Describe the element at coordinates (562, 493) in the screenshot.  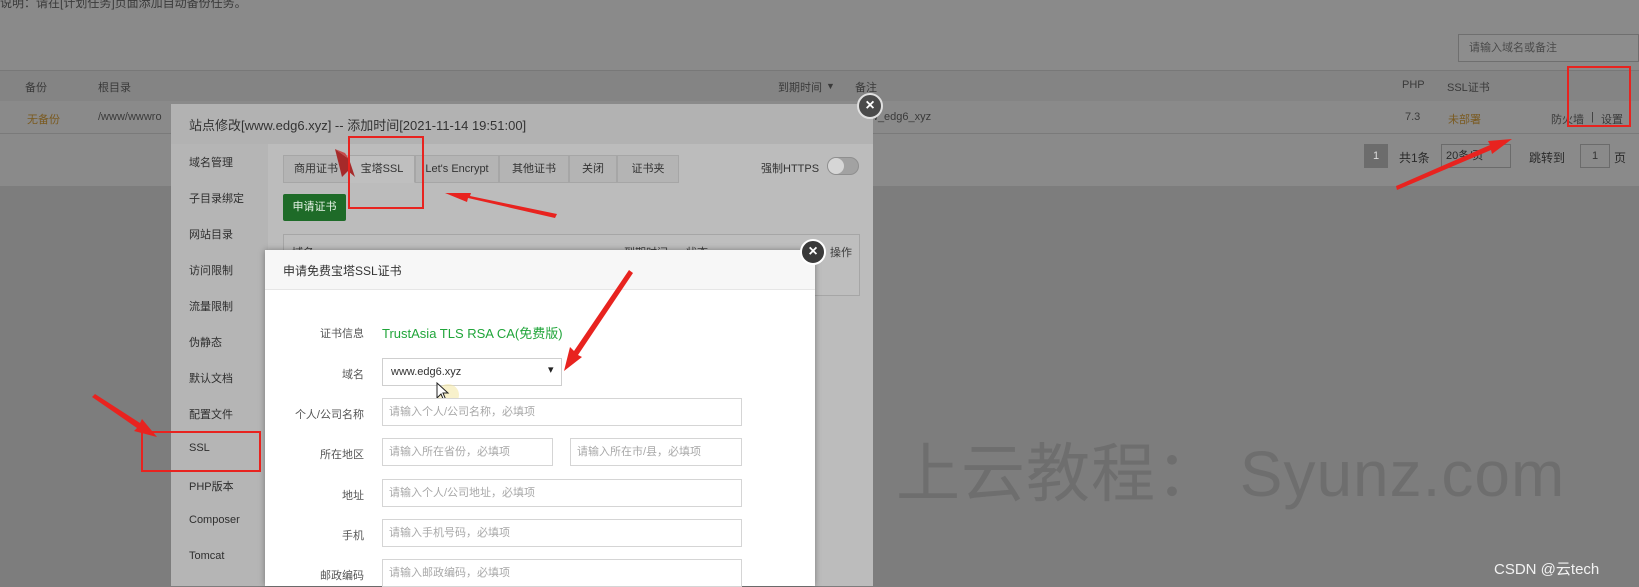
I see `address-input: 请输入个人/公司地址，必填项` at that location.